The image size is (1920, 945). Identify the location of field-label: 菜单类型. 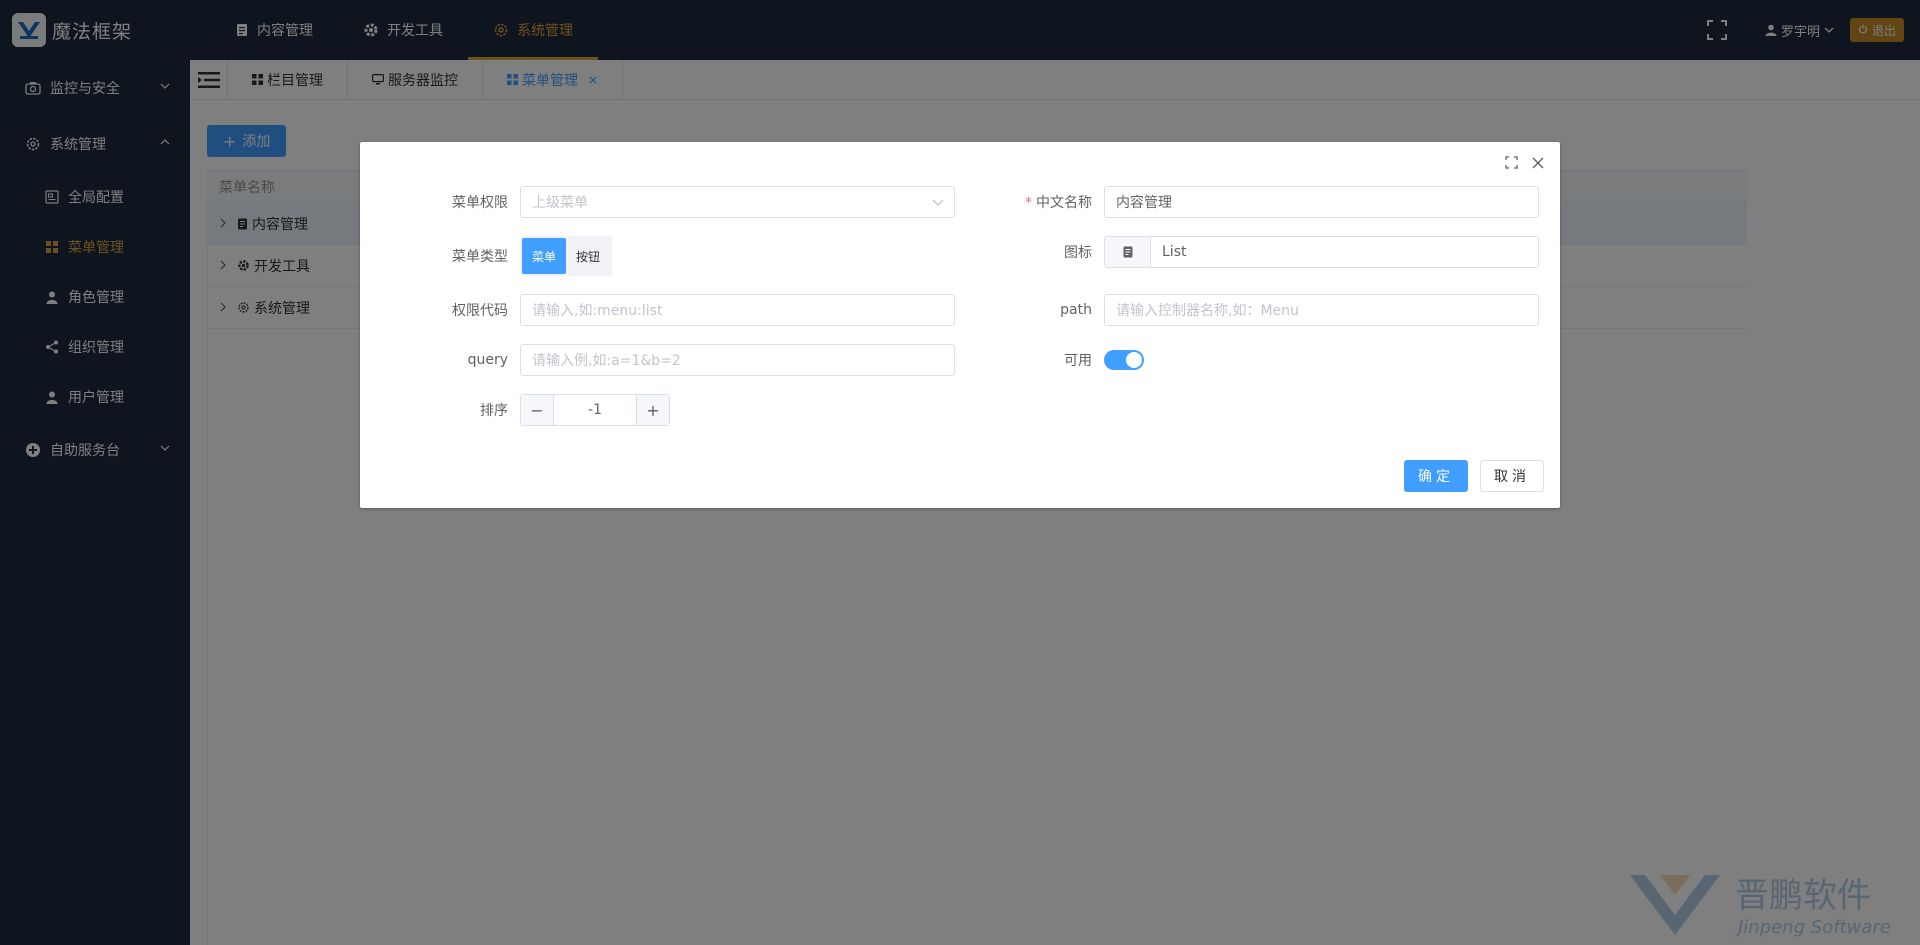
(480, 257).